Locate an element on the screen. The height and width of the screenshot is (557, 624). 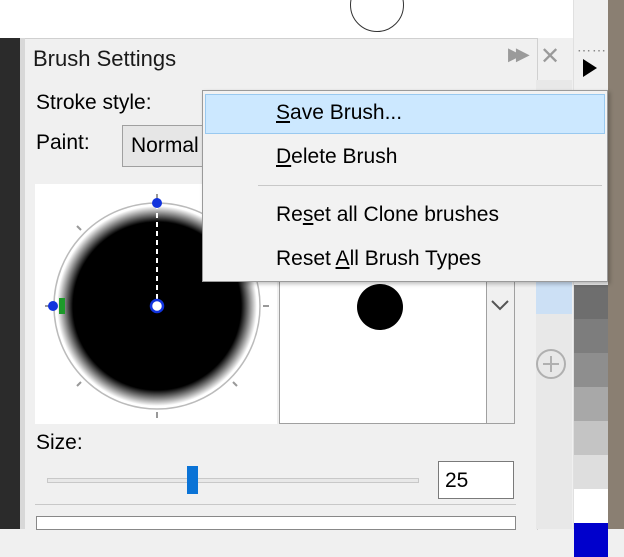
size-input: 25 is located at coordinates (476, 480).